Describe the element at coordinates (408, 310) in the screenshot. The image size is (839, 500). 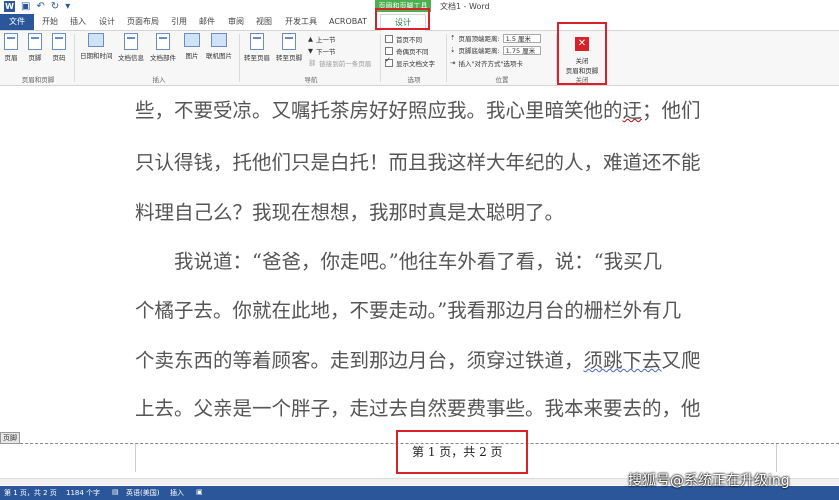
I see `text-line: 个橘子去。你就在此地，不要走动。”我看那边月台的栅栏外有几` at that location.